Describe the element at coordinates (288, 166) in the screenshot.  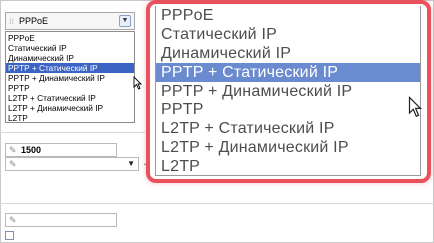
I see `zoom-option-l2tp: L2TP` at that location.